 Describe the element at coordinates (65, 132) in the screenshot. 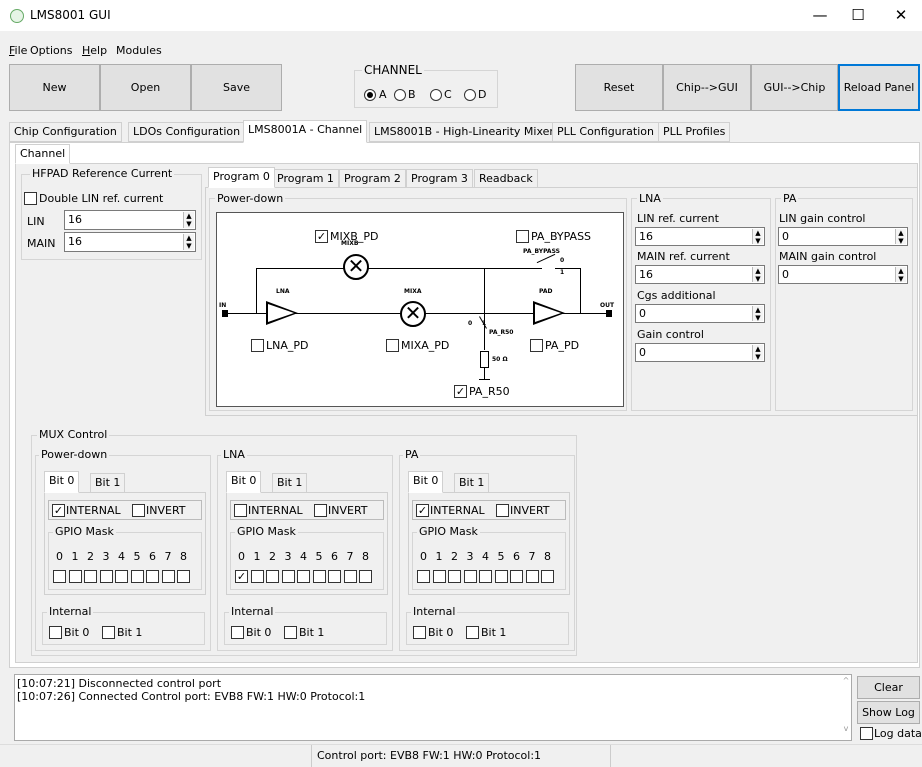

I see `tab-chip-configuration: Chip Configuration` at that location.